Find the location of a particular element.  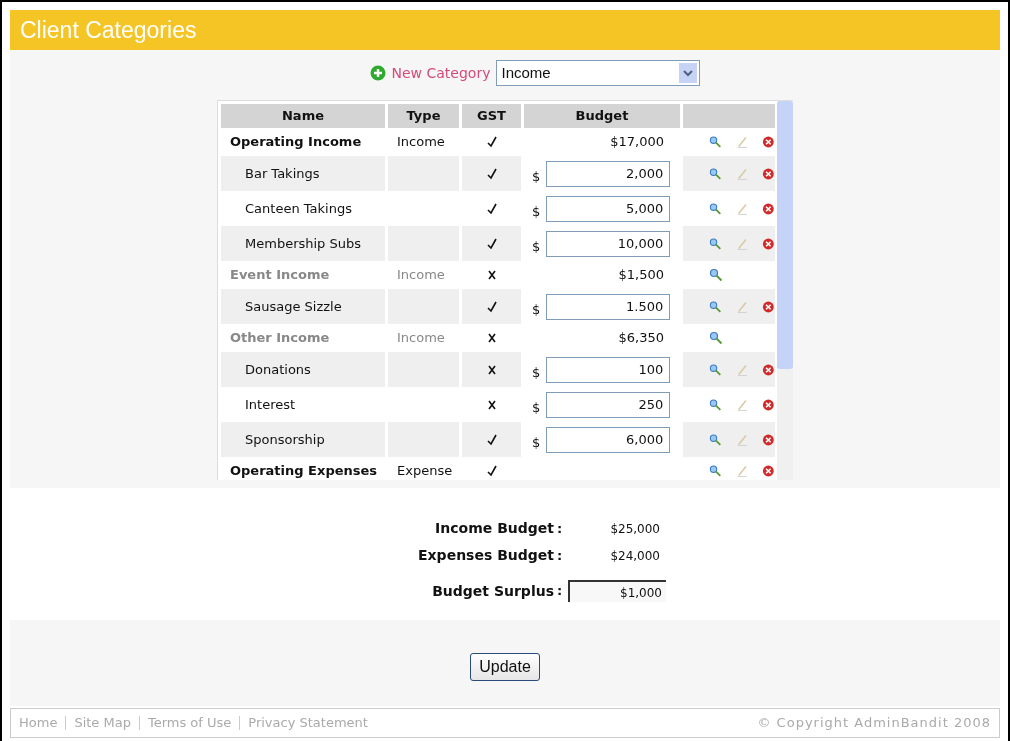

budget-total: $6,350 is located at coordinates (641, 338).